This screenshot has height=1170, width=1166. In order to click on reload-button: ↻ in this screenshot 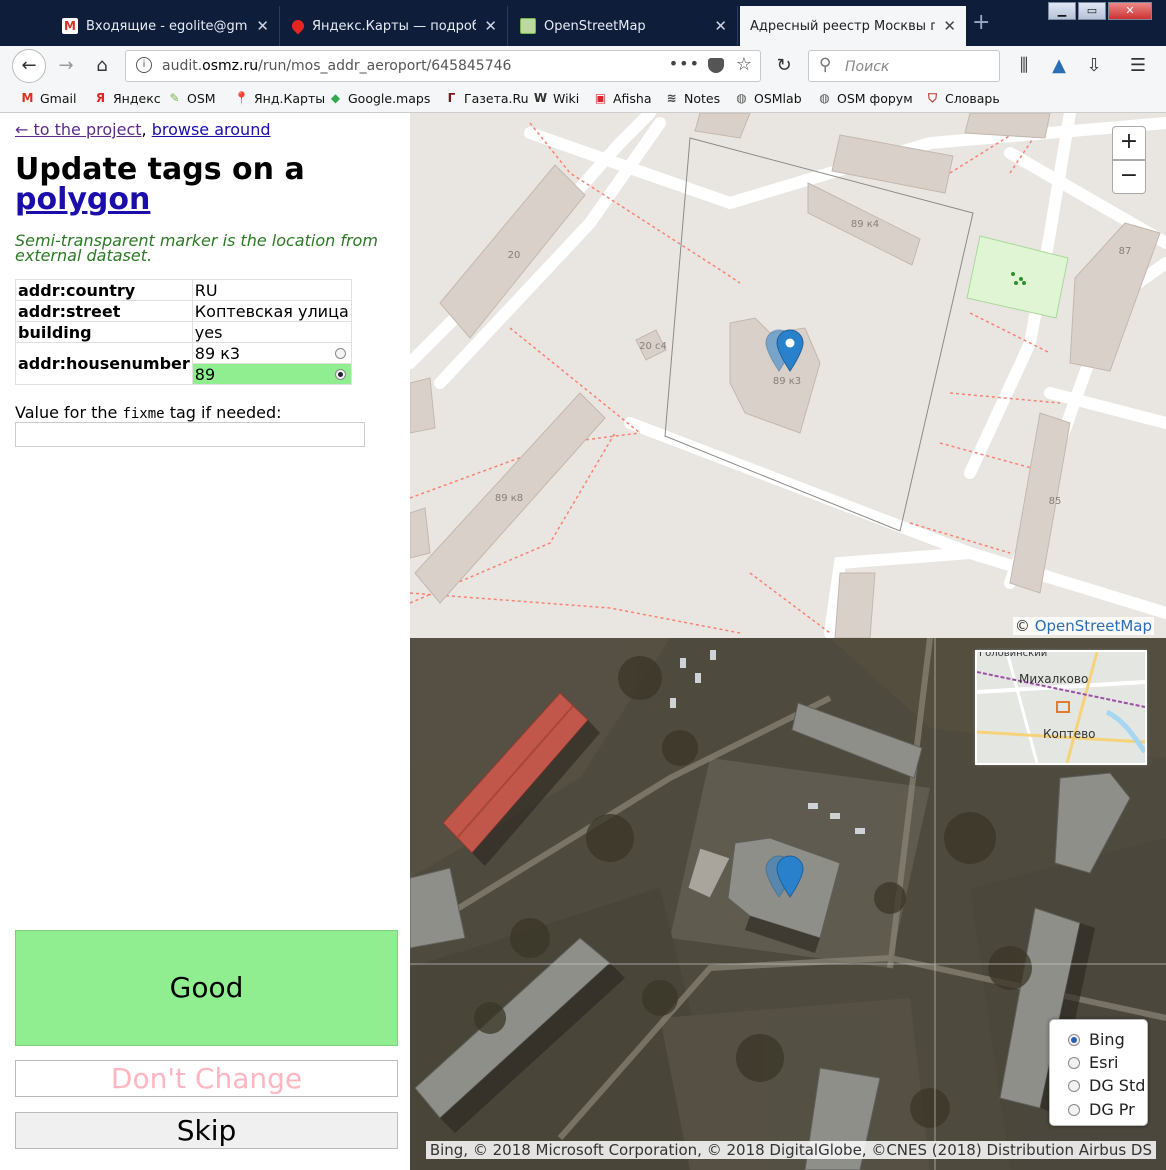, I will do `click(784, 66)`.